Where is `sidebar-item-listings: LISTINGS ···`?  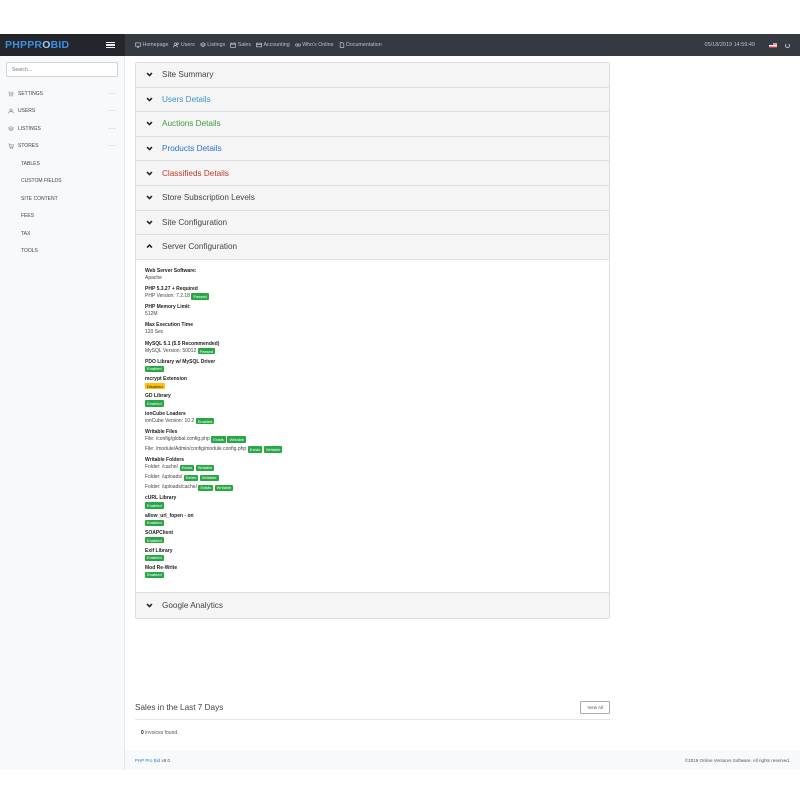 sidebar-item-listings: LISTINGS ··· is located at coordinates (62, 129).